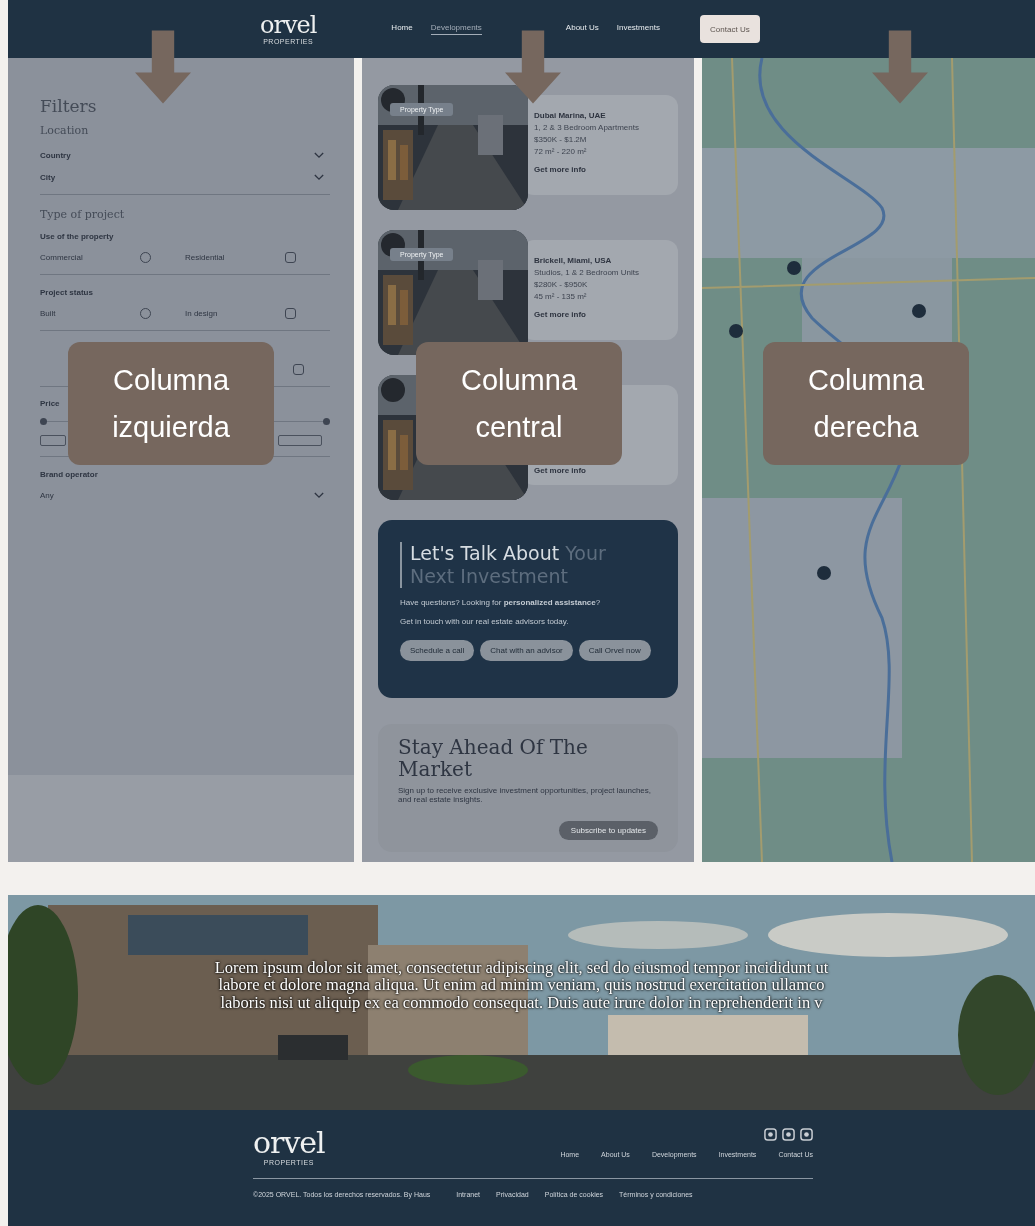  I want to click on nav-link: Home, so click(402, 29).